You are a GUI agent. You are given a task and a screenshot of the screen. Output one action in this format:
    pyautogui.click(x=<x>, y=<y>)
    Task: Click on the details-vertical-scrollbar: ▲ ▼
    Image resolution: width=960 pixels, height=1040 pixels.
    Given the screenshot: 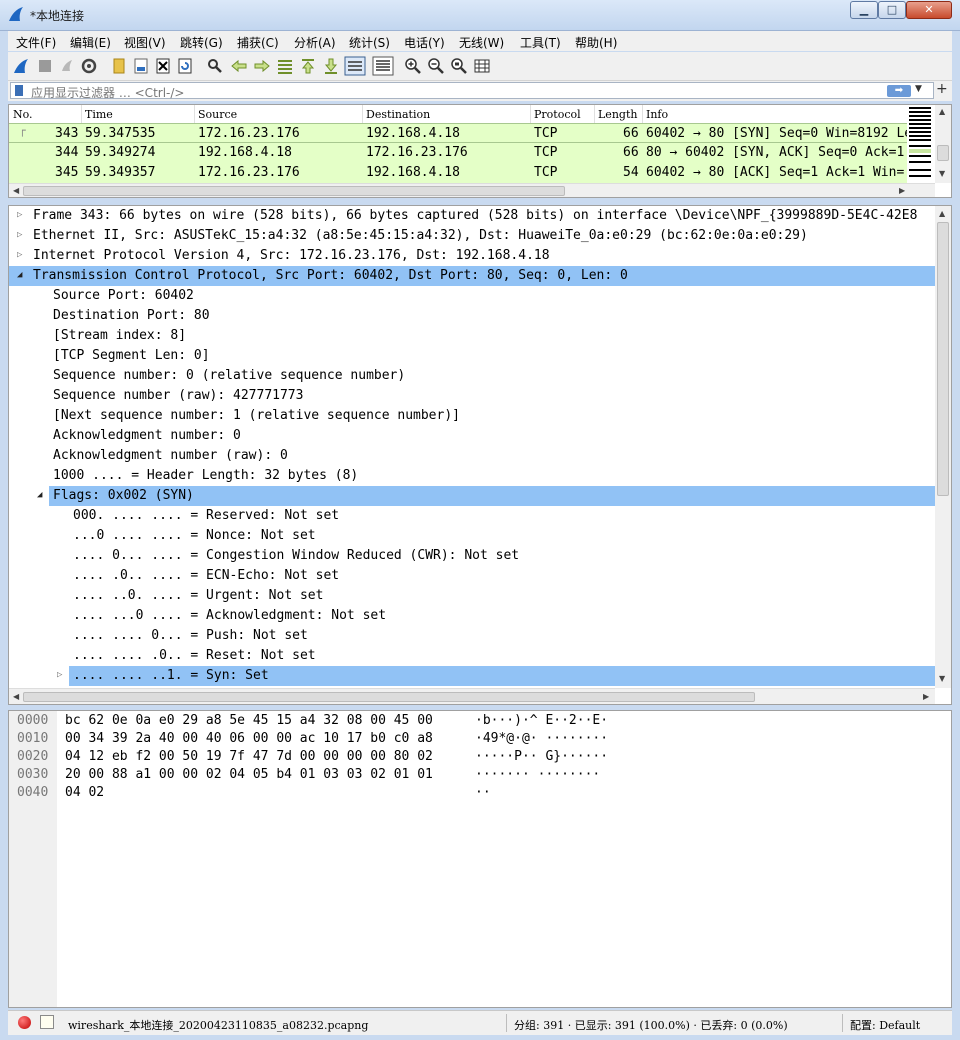 What is the action you would take?
    pyautogui.click(x=943, y=447)
    